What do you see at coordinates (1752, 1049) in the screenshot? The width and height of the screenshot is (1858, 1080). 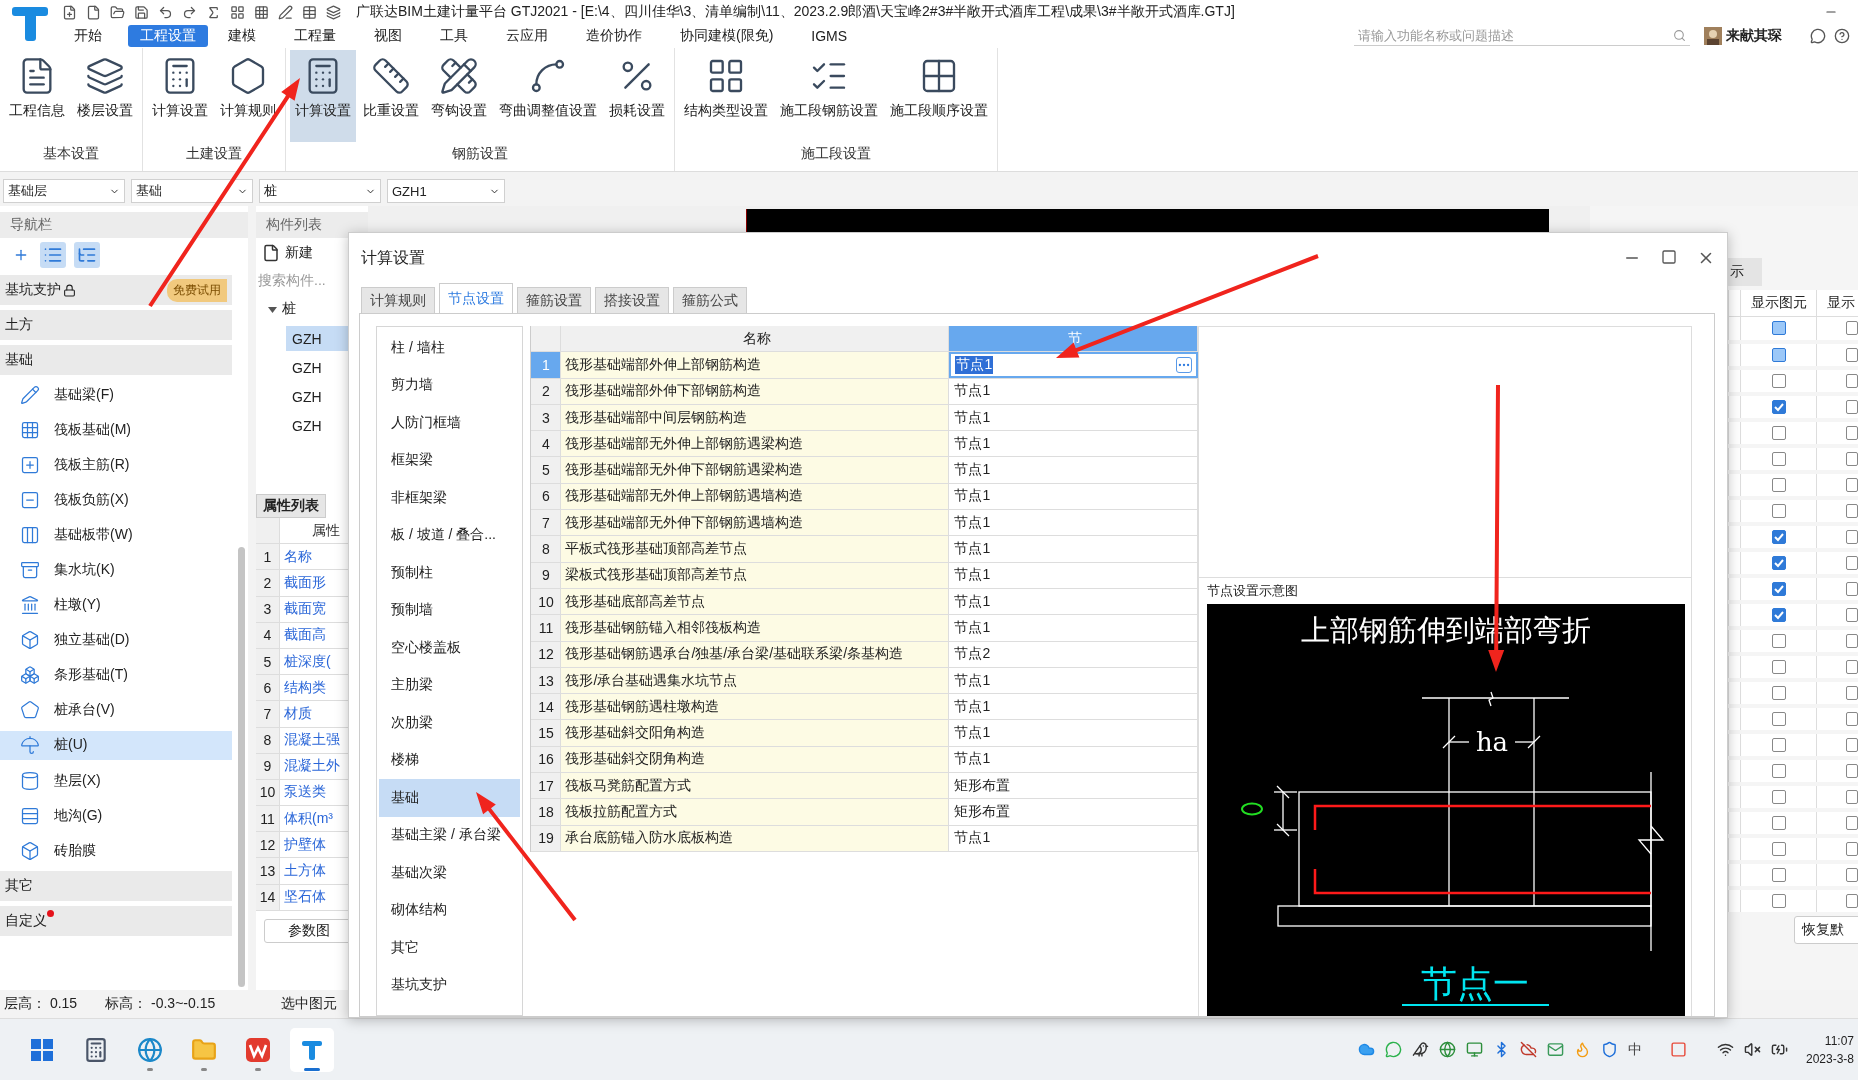 I see `mute-icon` at bounding box center [1752, 1049].